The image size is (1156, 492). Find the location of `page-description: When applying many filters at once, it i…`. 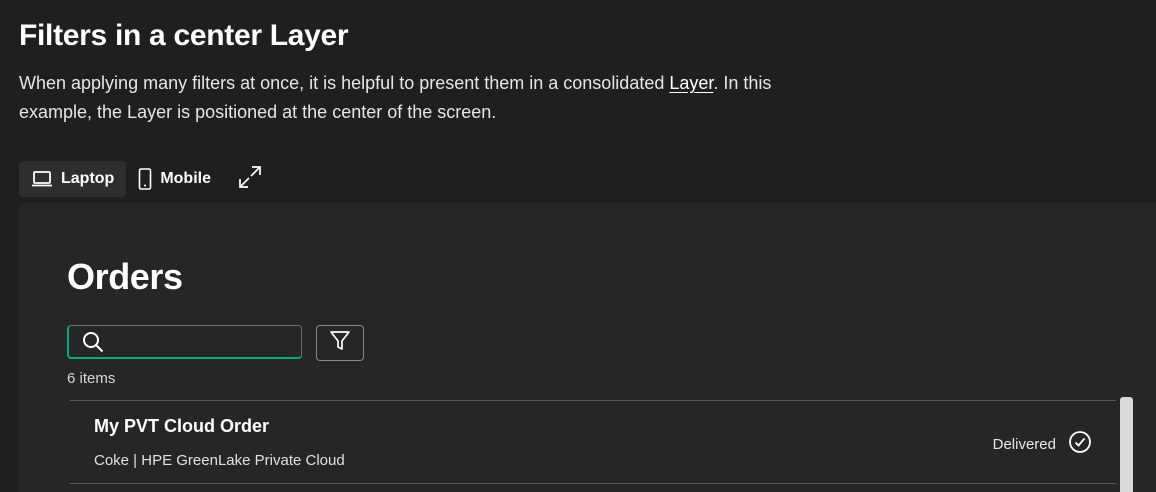

page-description: When applying many filters at once, it i… is located at coordinates (414, 98).